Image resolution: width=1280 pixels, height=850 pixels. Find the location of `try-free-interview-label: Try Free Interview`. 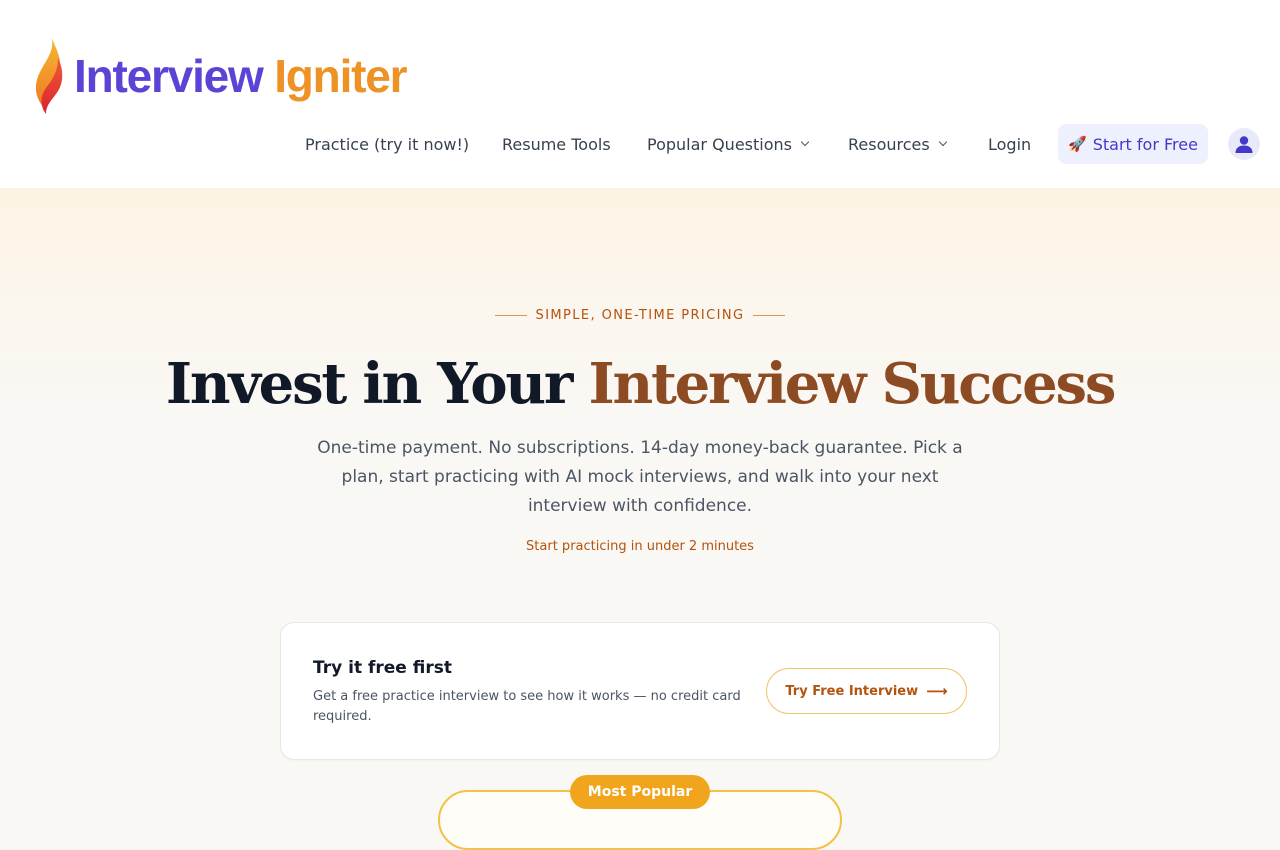

try-free-interview-label: Try Free Interview is located at coordinates (852, 691).